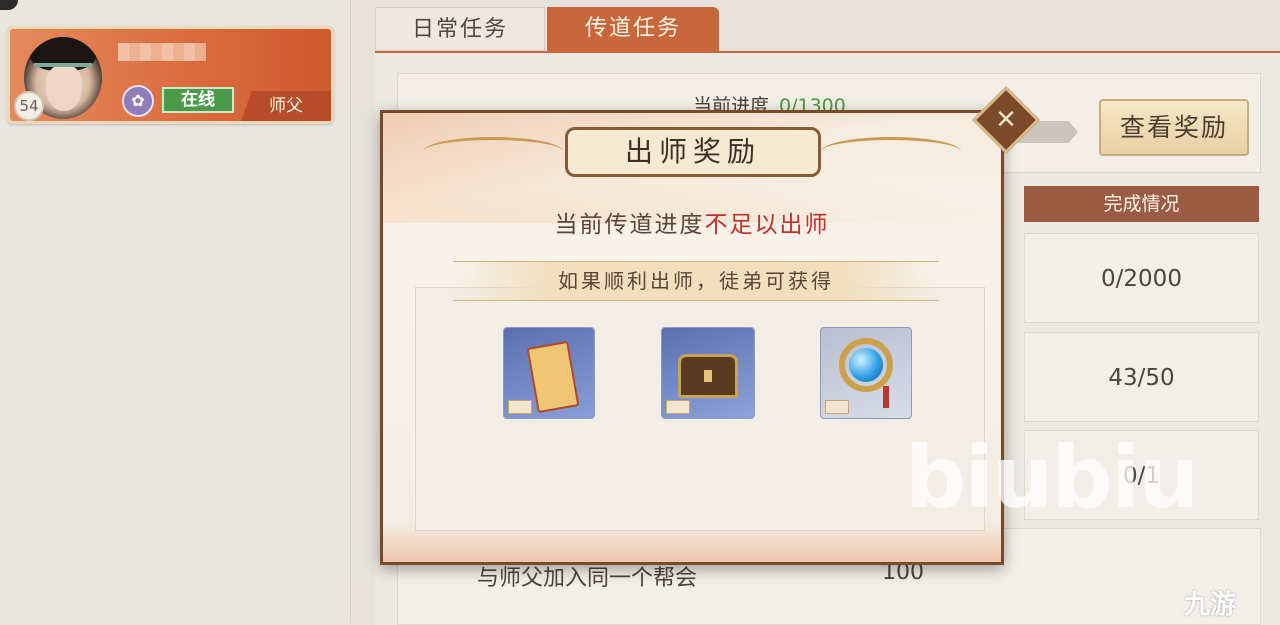  What do you see at coordinates (693, 152) in the screenshot?
I see `modal-title: 出师奖励` at bounding box center [693, 152].